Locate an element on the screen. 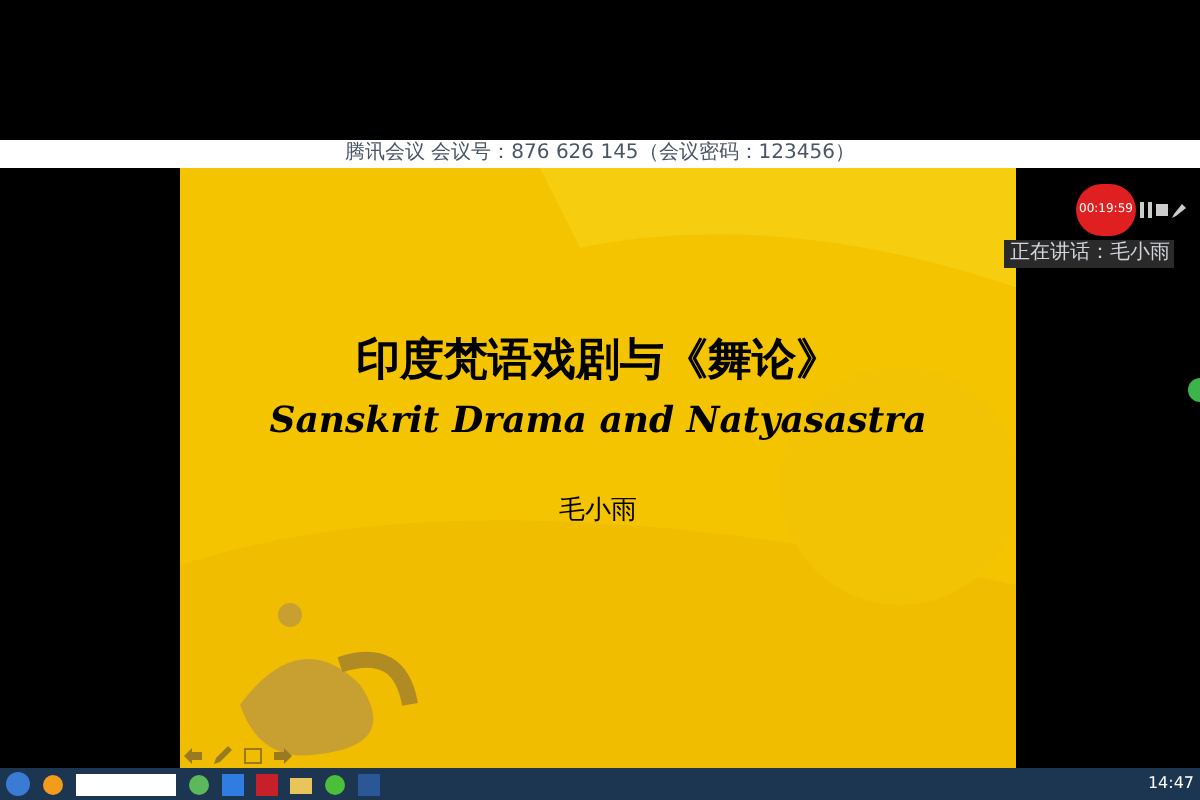  clock: 14:47 is located at coordinates (1170, 784).